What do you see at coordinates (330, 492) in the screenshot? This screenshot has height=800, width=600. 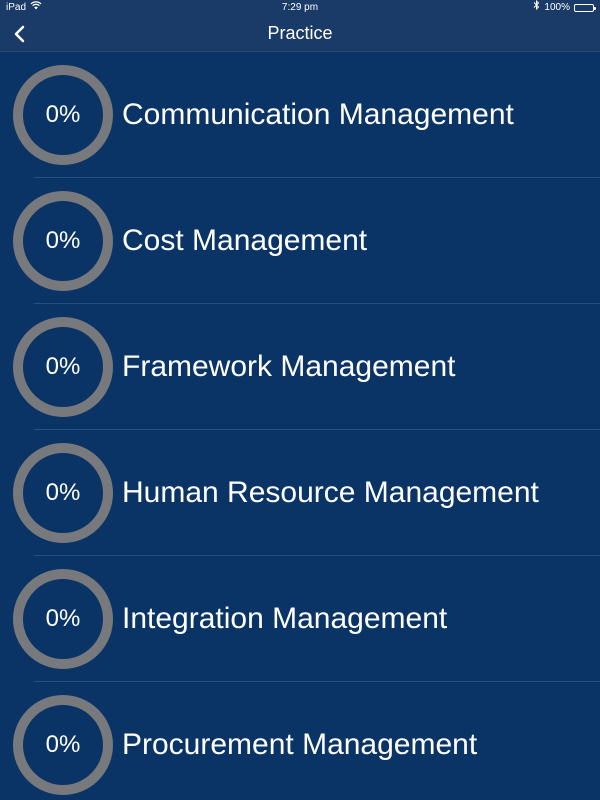 I see `topic-label: Human Resource Management` at bounding box center [330, 492].